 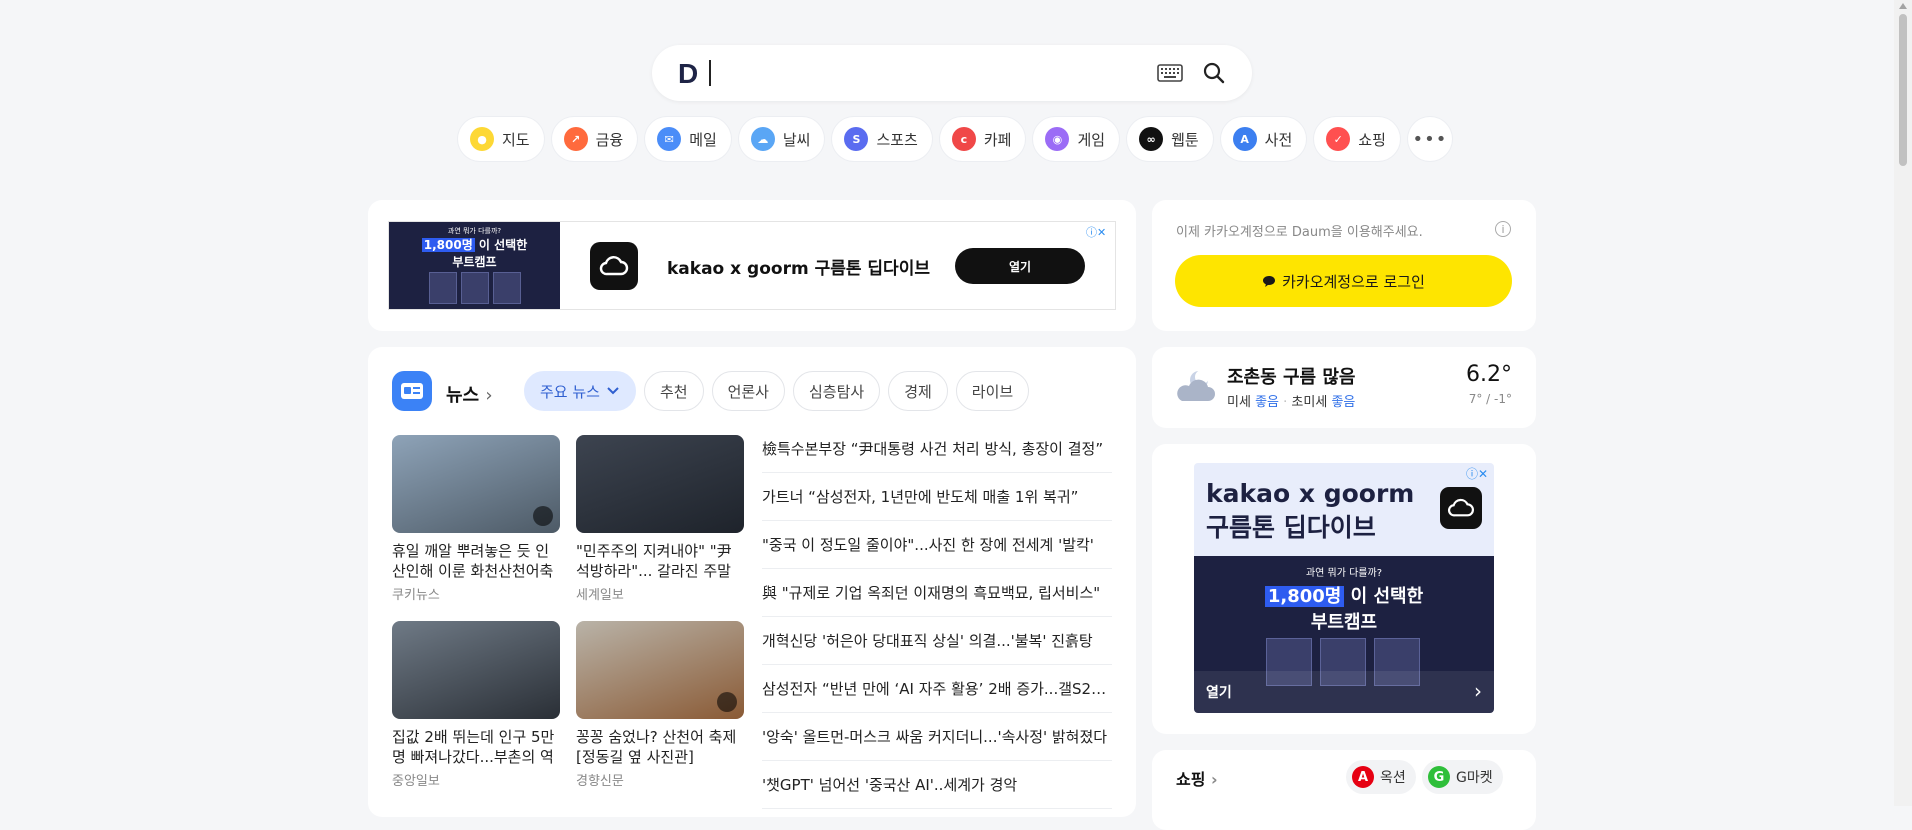 I want to click on news-tab: 주요 뉴스, so click(x=580, y=391).